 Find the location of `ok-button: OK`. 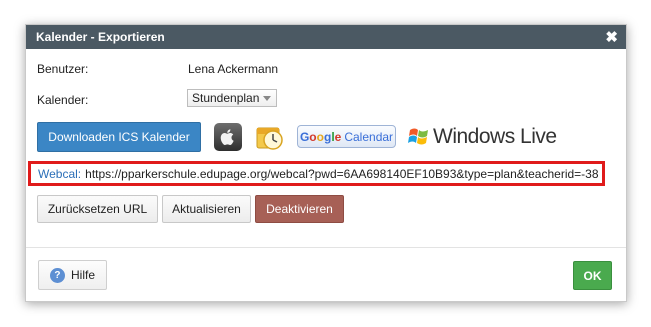

ok-button: OK is located at coordinates (592, 275).